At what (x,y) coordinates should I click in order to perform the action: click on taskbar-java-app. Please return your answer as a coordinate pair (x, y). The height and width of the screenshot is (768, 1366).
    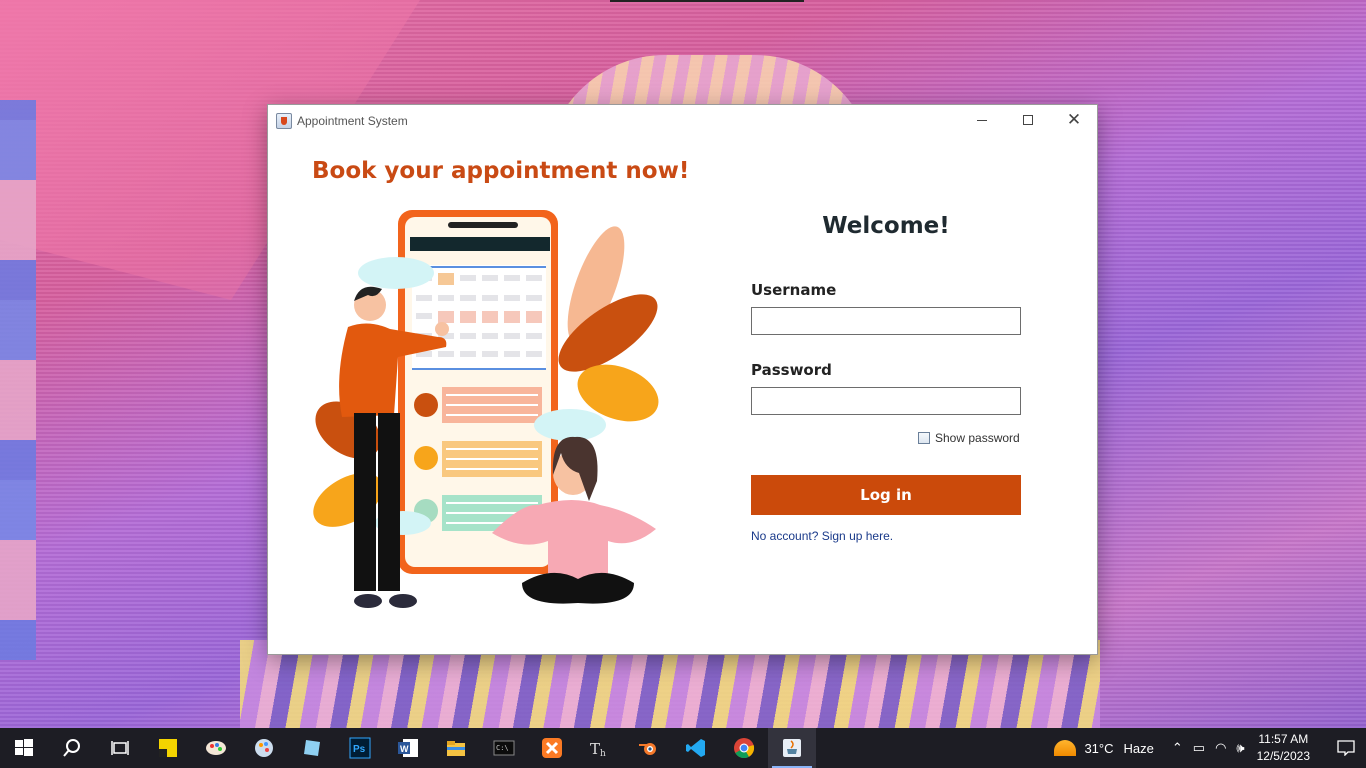
    Looking at the image, I should click on (792, 748).